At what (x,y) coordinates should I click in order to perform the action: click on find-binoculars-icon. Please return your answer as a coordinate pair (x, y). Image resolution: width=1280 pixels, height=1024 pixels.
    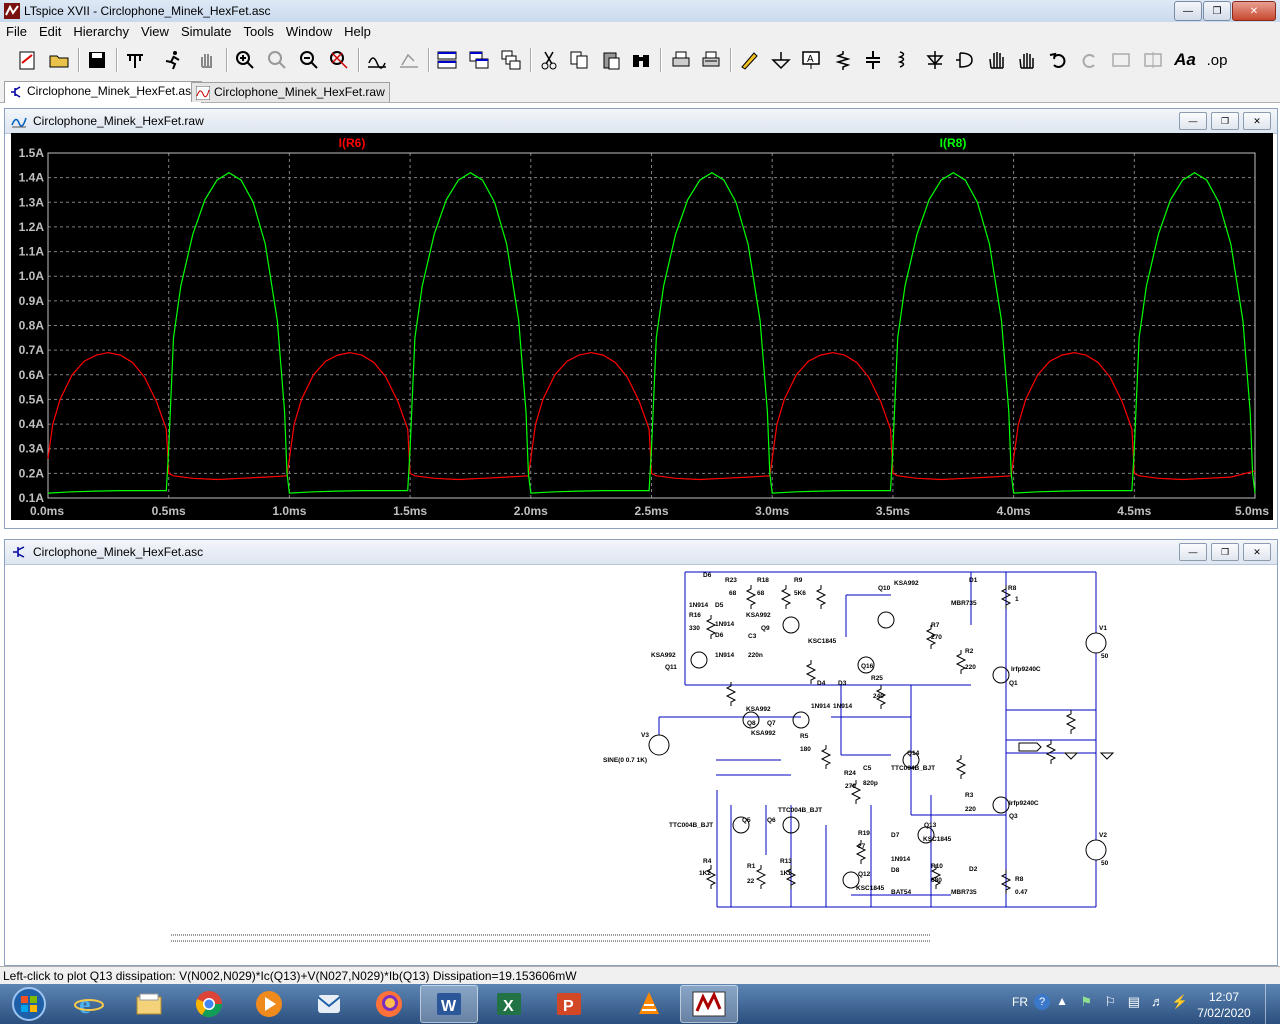
    Looking at the image, I should click on (641, 60).